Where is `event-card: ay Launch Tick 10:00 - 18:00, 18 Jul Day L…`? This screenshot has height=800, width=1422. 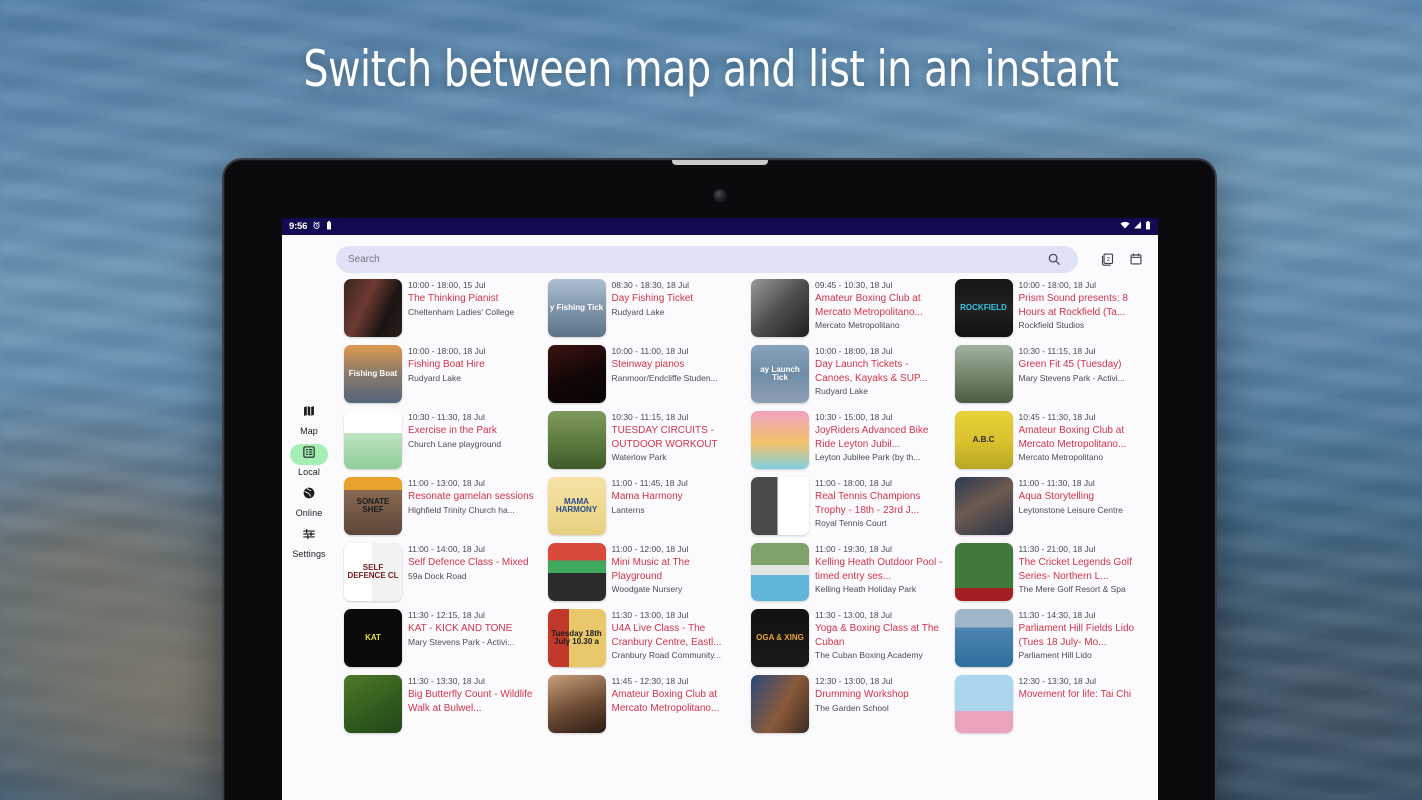
event-card: ay Launch Tick 10:00 - 18:00, 18 Jul Day L… is located at coordinates (849, 374).